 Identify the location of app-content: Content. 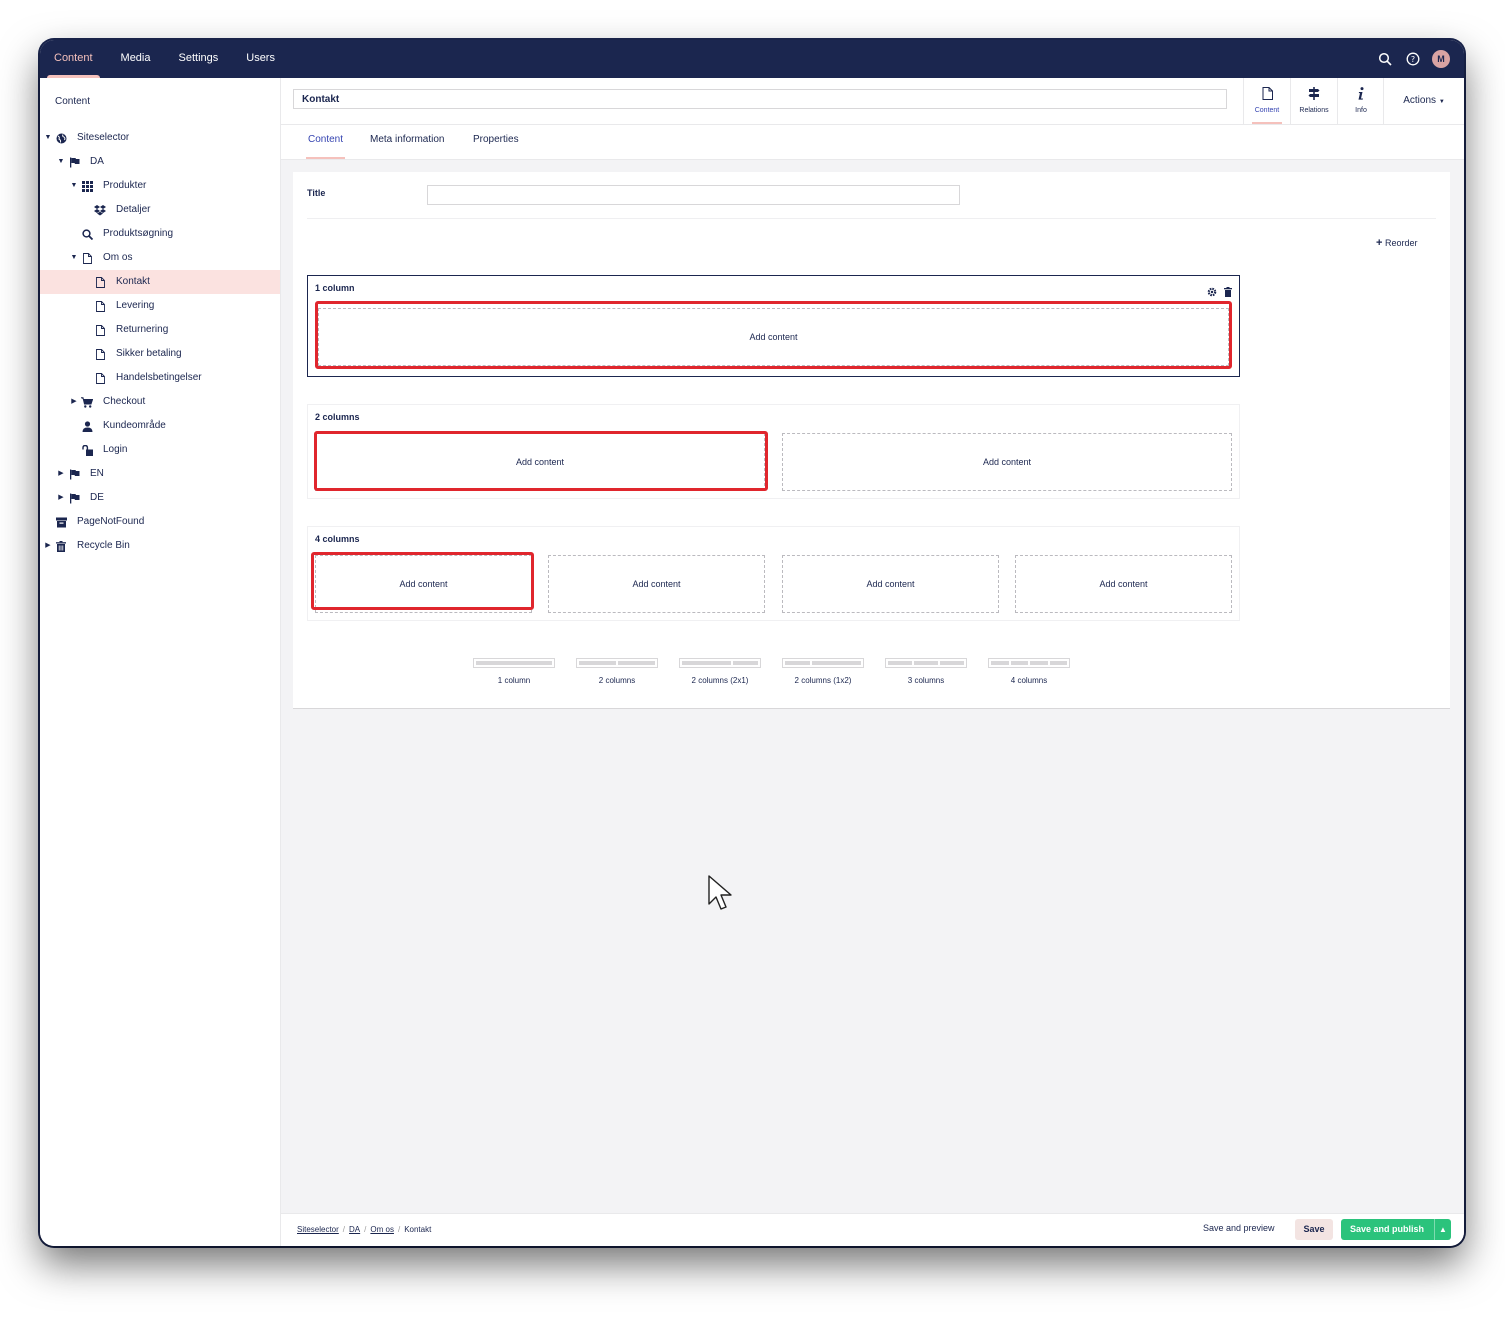
(1266, 101).